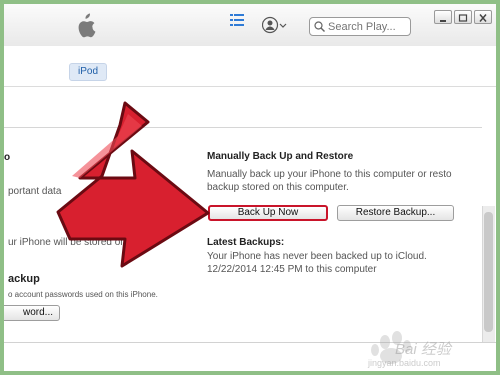  Describe the element at coordinates (275, 25) in the screenshot. I see `user-icon` at that location.